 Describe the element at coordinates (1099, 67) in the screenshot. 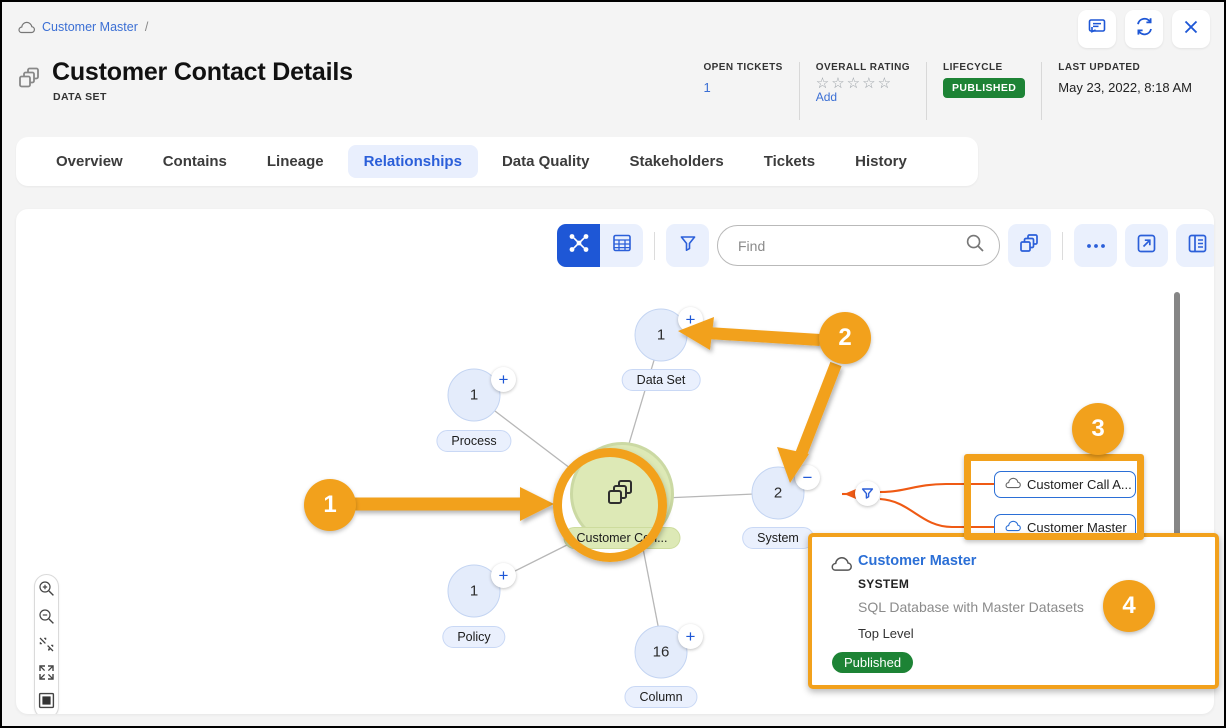

I see `metric-label: LAST UPDATED` at that location.